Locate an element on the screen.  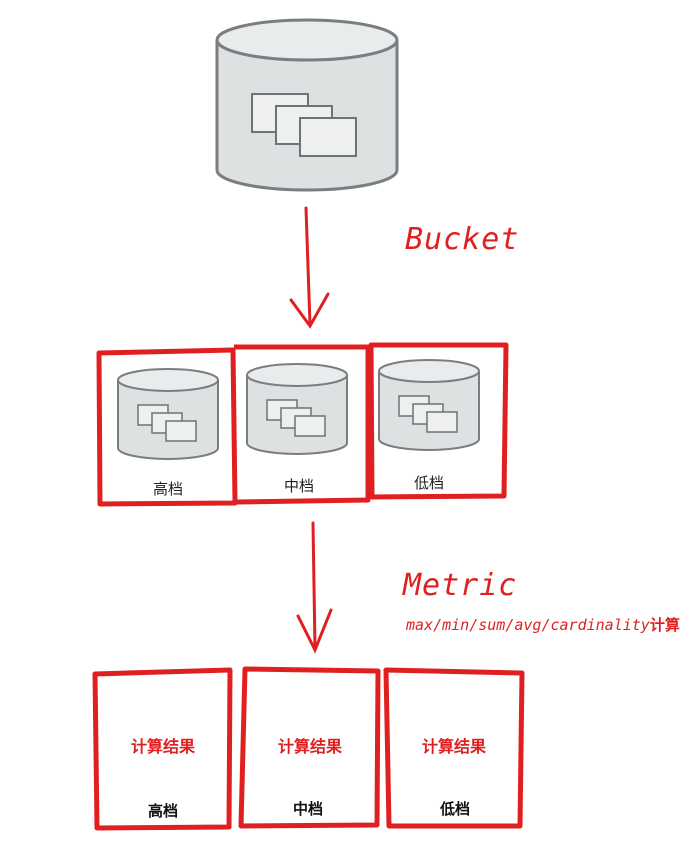
result-text-high: 计算结果 is located at coordinates (162, 746).